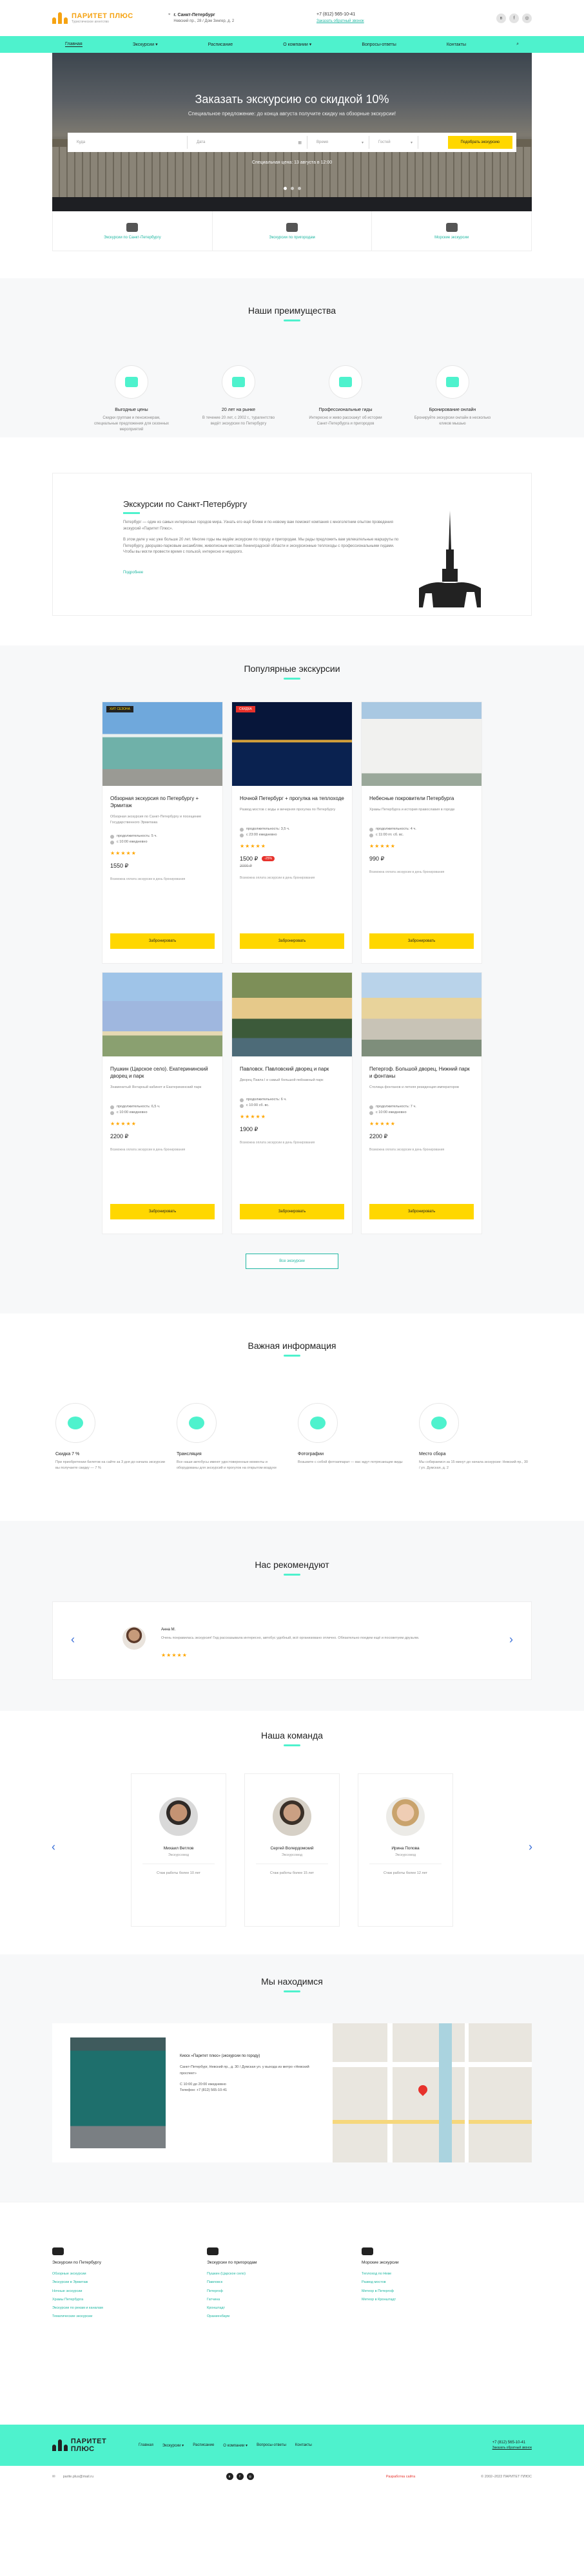  What do you see at coordinates (421, 2299) in the screenshot?
I see `footer-link: Метеор в Кронштадт` at bounding box center [421, 2299].